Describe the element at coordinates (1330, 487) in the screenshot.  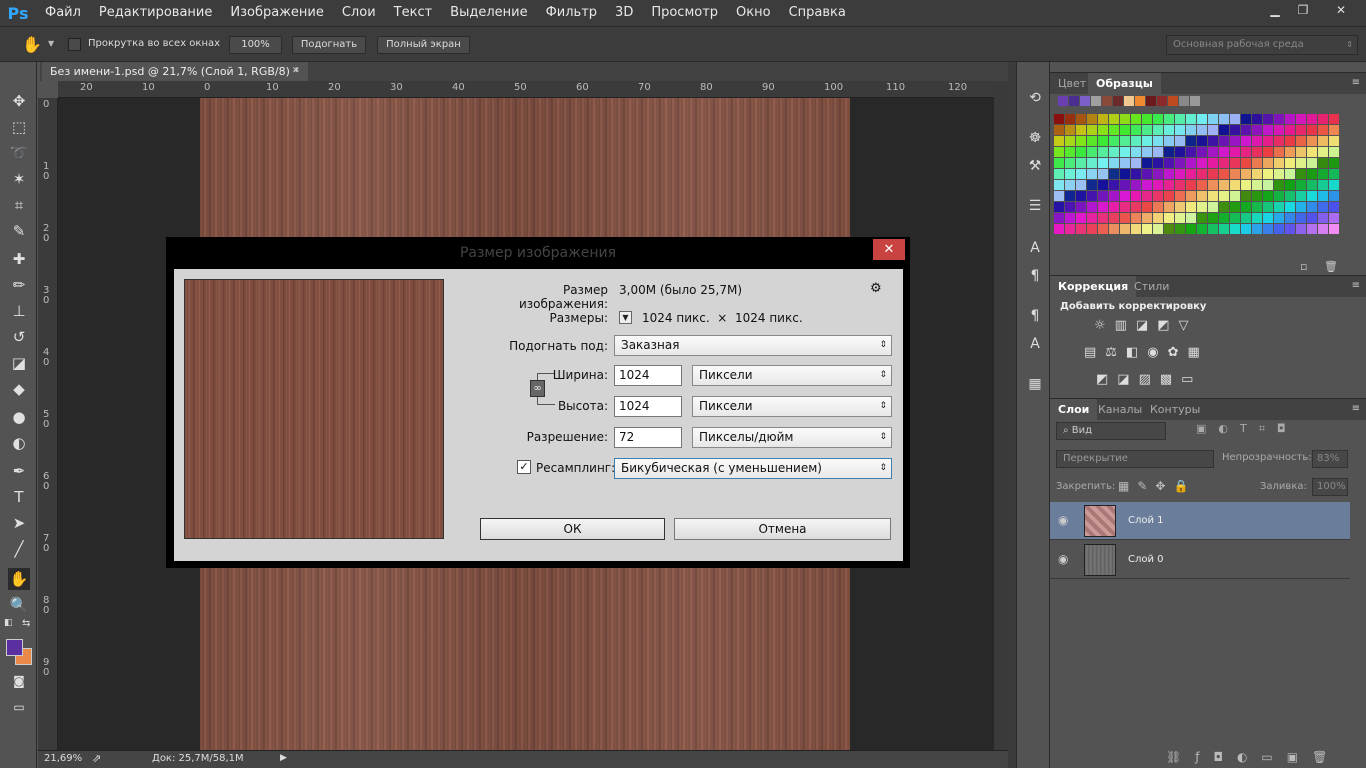
I see `fill-input: 100%` at that location.